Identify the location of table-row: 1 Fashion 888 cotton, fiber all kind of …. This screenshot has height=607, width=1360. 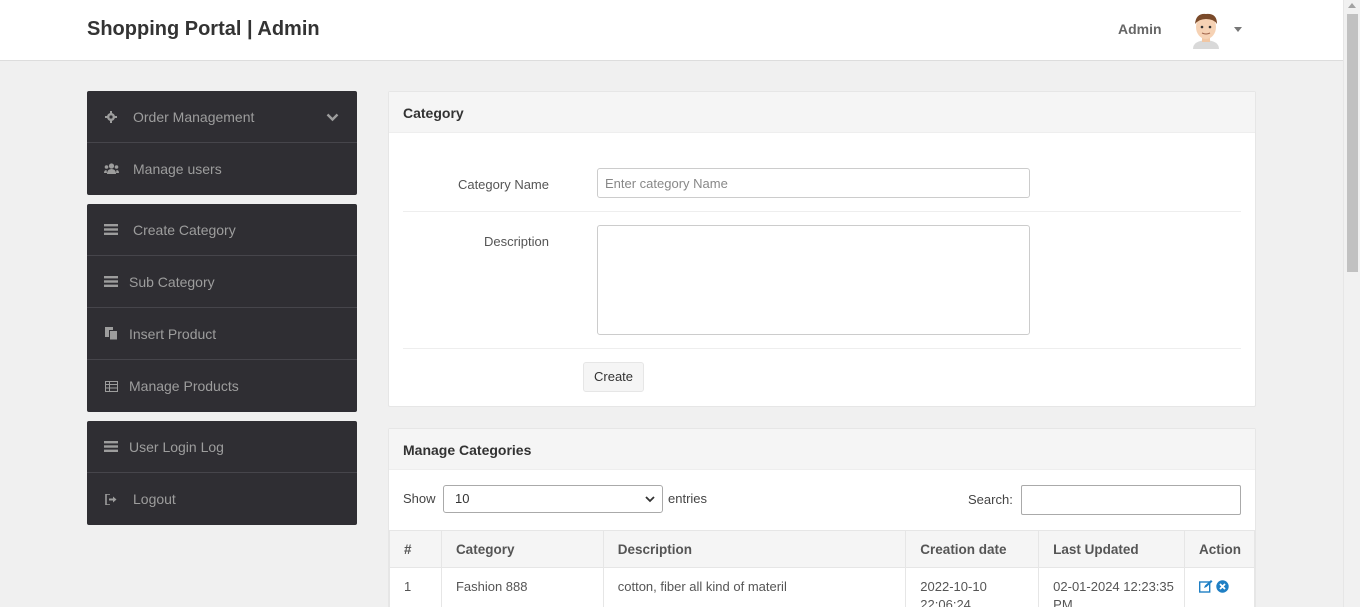
(822, 587).